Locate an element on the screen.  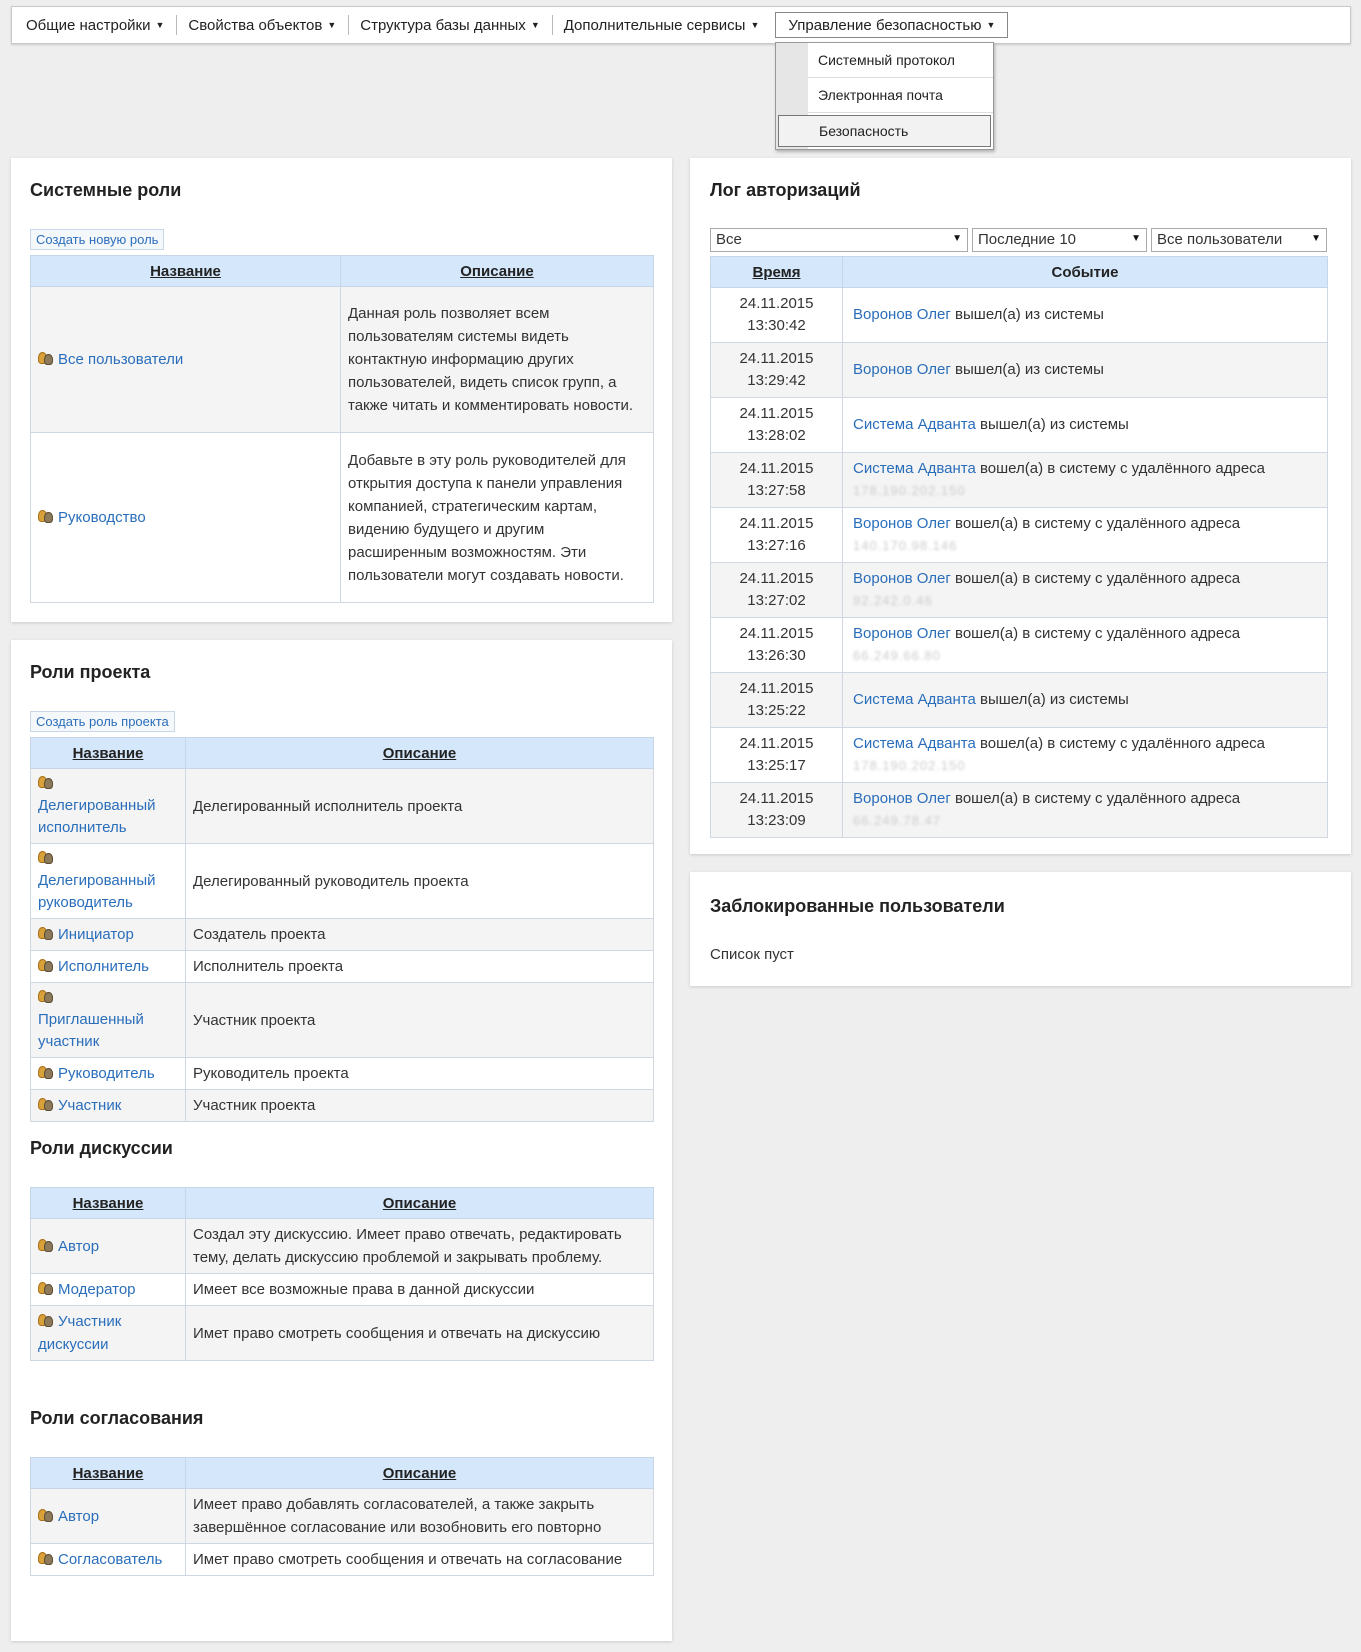
log-time: 13:25:17 is located at coordinates (776, 765).